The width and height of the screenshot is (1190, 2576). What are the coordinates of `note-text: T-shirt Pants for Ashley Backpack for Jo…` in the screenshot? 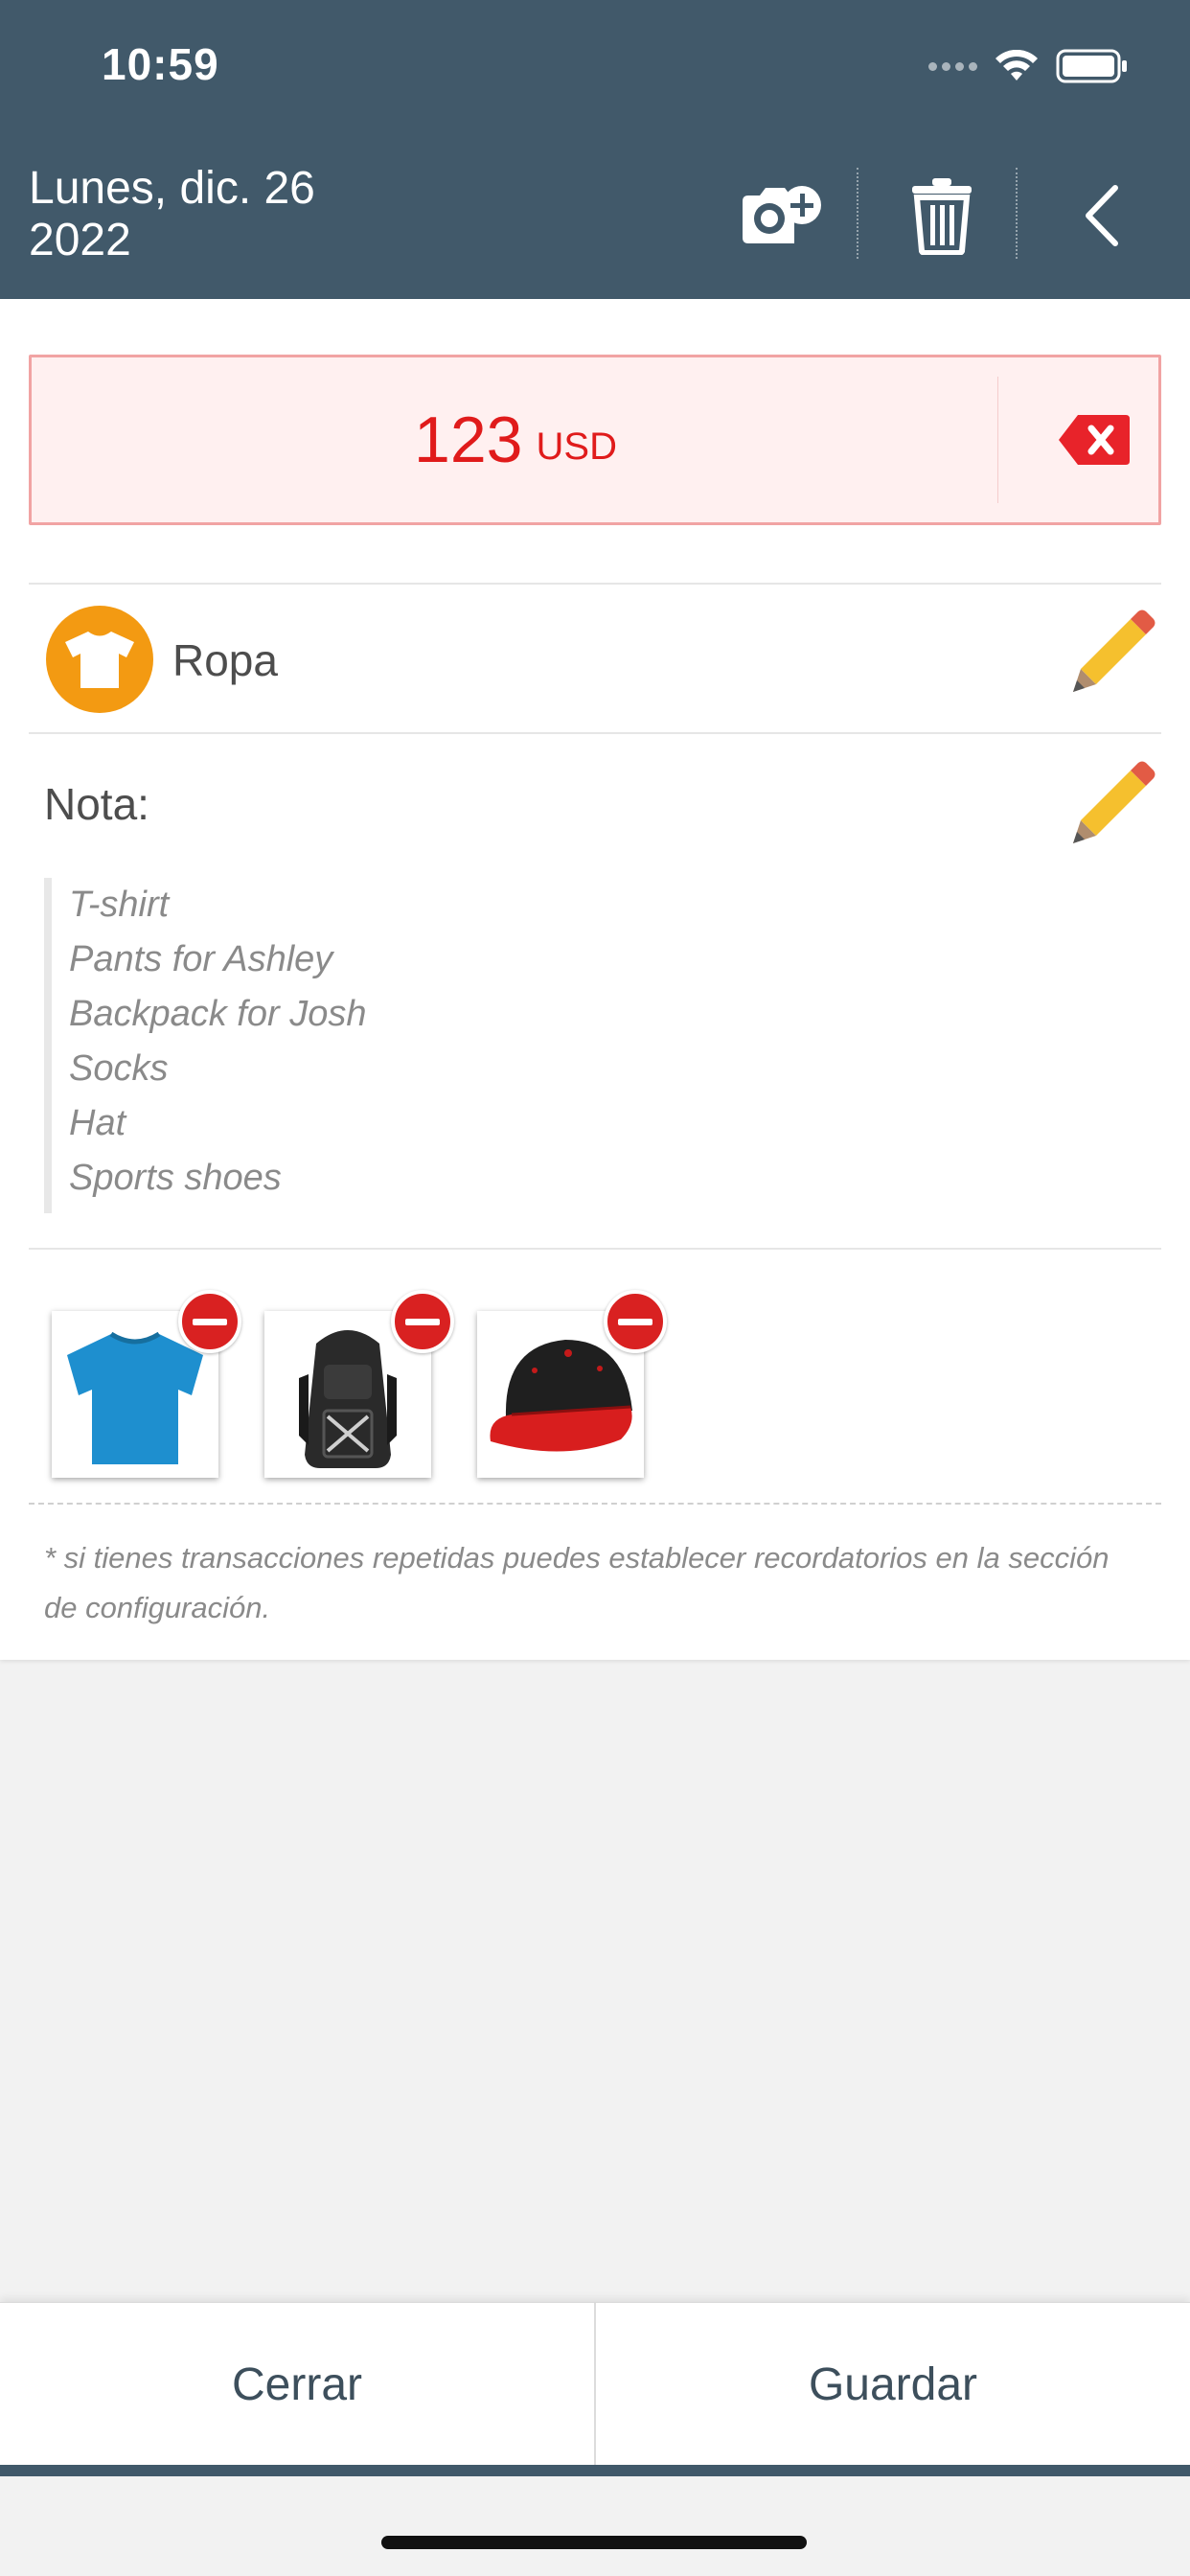 It's located at (571, 1045).